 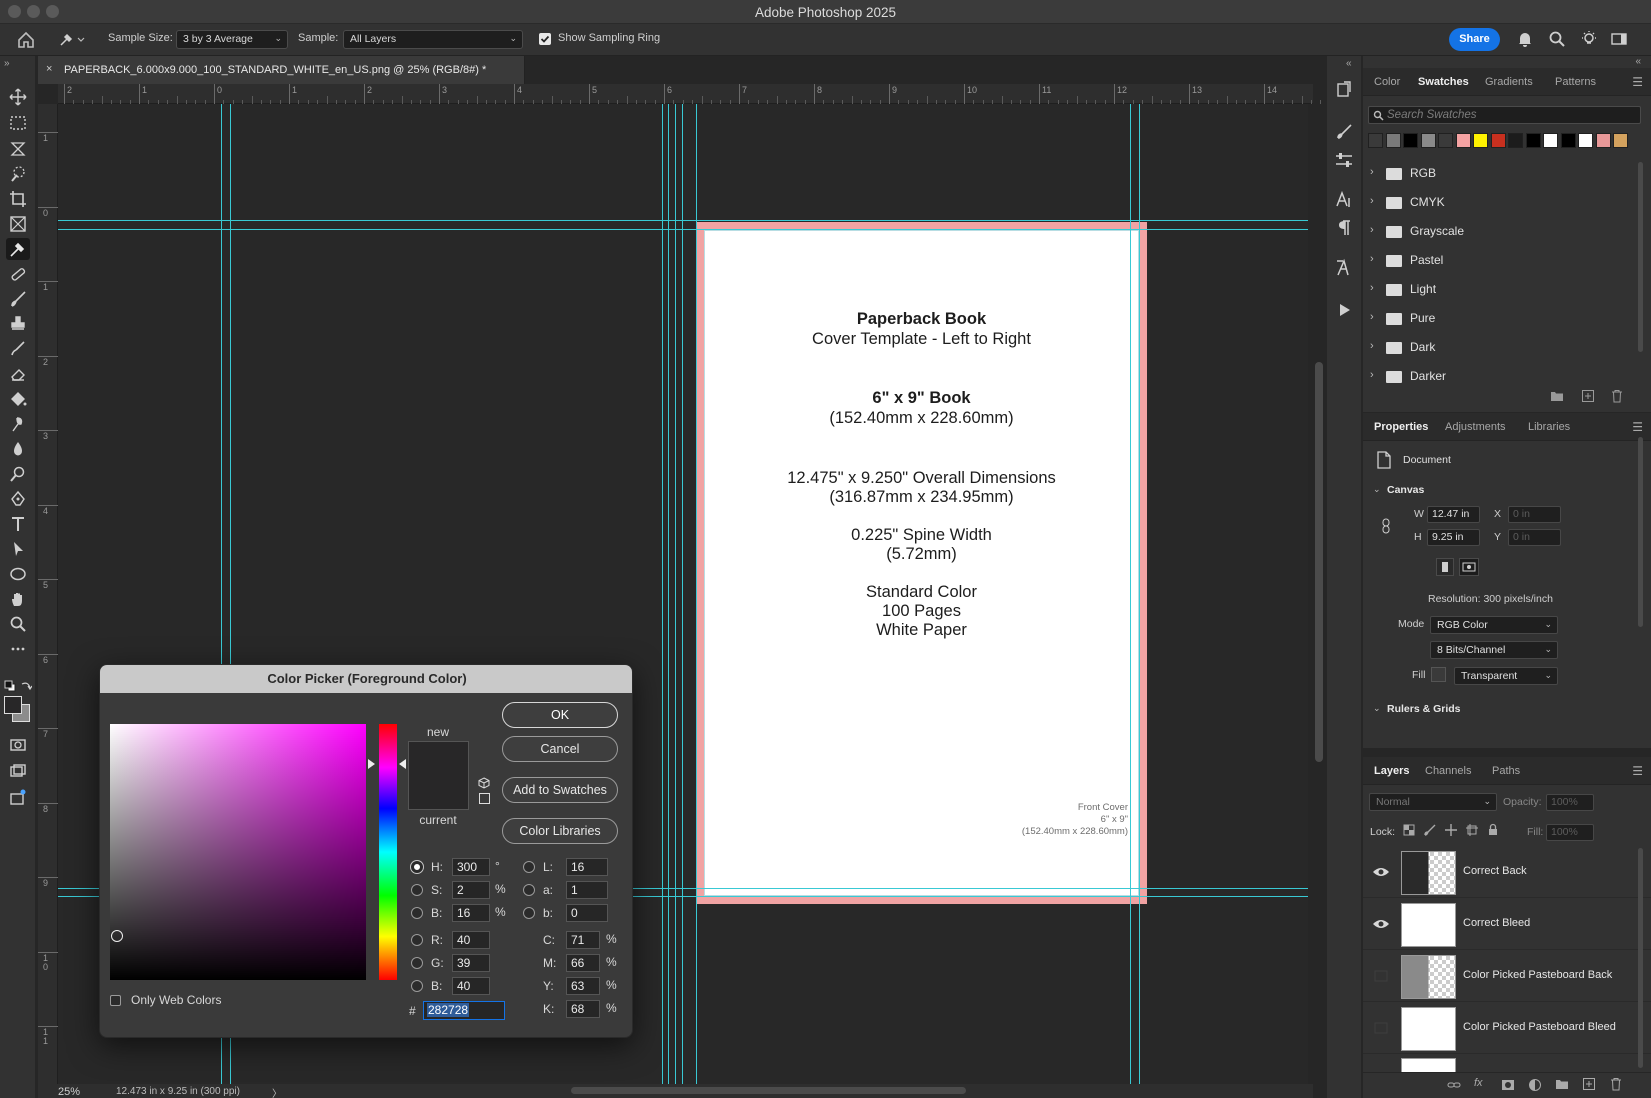 I want to click on y-input: 0 in, so click(x=1534, y=537).